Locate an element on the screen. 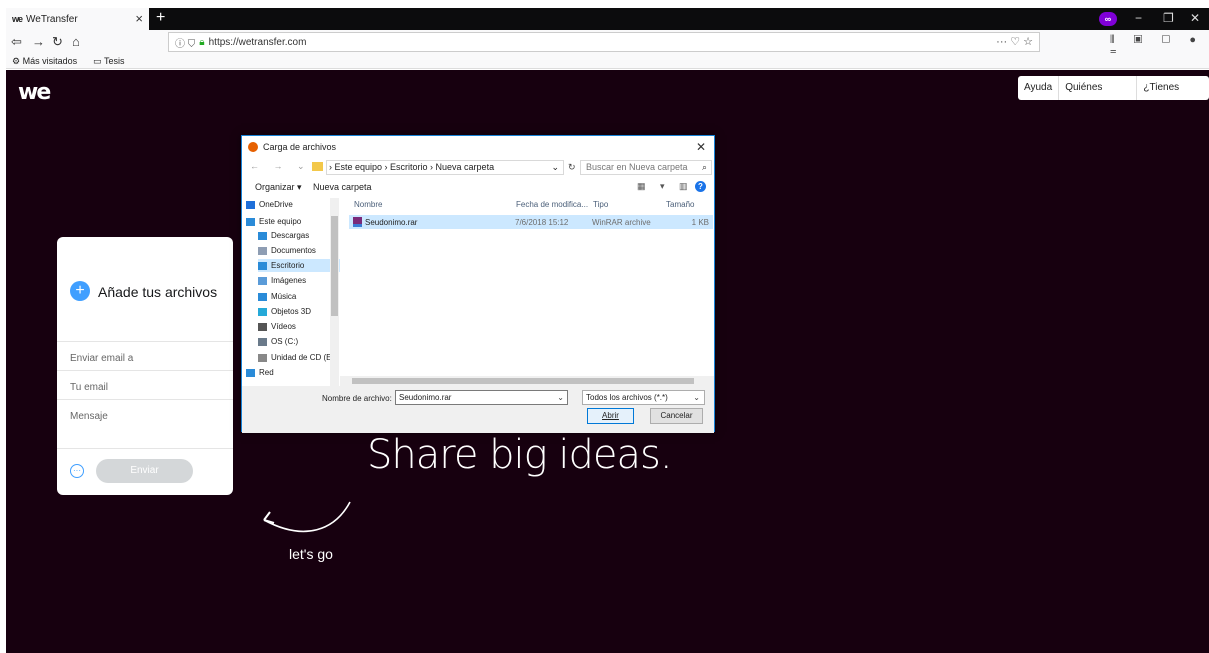  tree-item-label: Descargas is located at coordinates (290, 235).